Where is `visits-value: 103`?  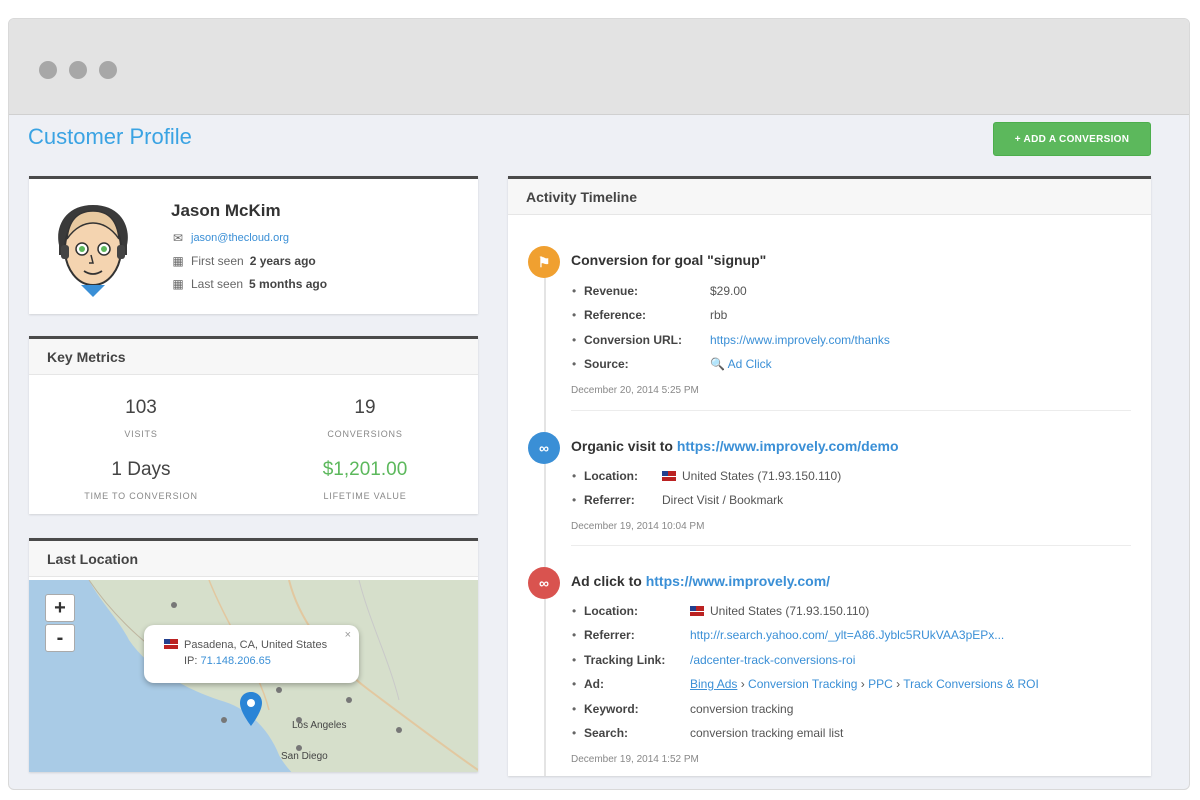
visits-value: 103 is located at coordinates (141, 407).